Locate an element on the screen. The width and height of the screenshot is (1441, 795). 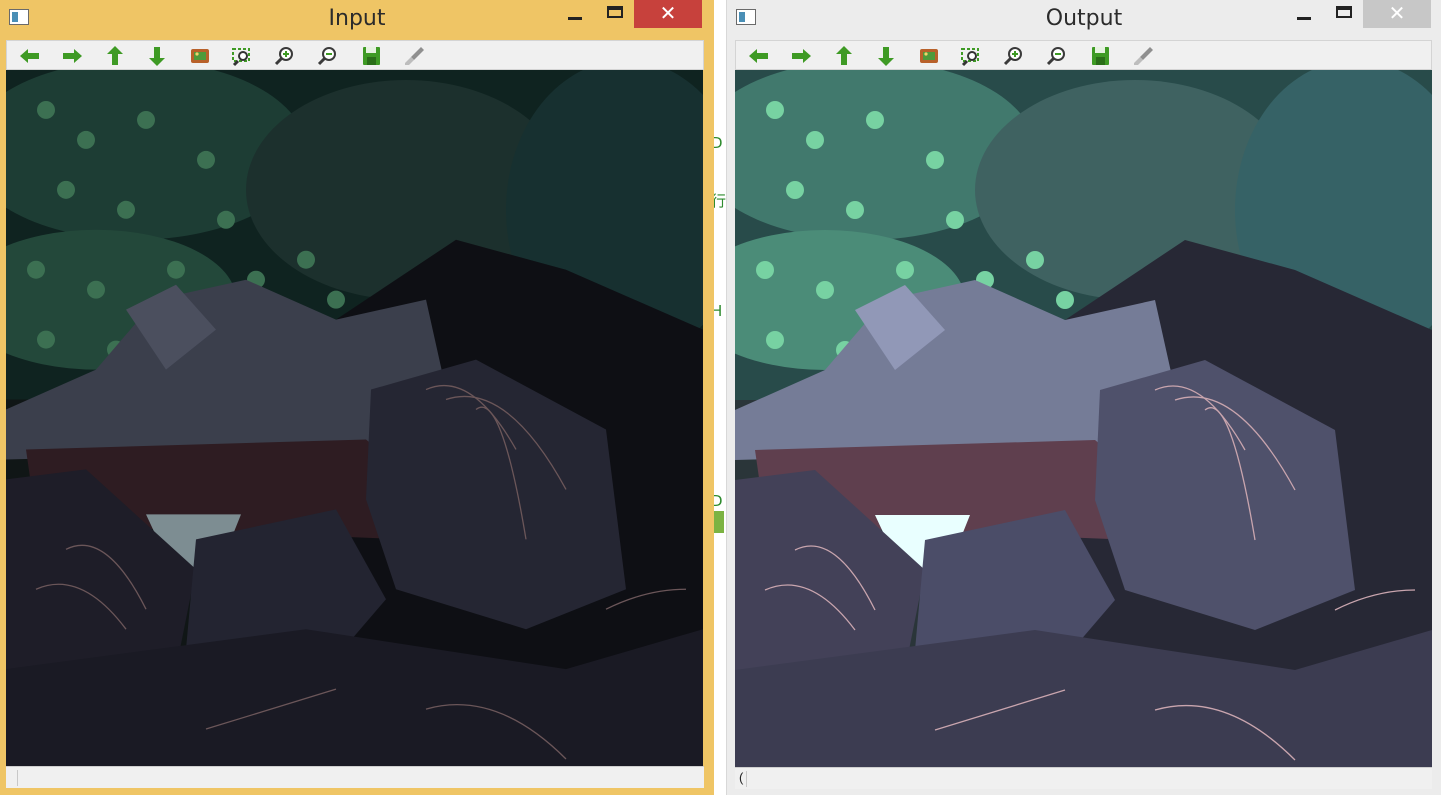
title-bar: Input ✕ is located at coordinates (357, 19).